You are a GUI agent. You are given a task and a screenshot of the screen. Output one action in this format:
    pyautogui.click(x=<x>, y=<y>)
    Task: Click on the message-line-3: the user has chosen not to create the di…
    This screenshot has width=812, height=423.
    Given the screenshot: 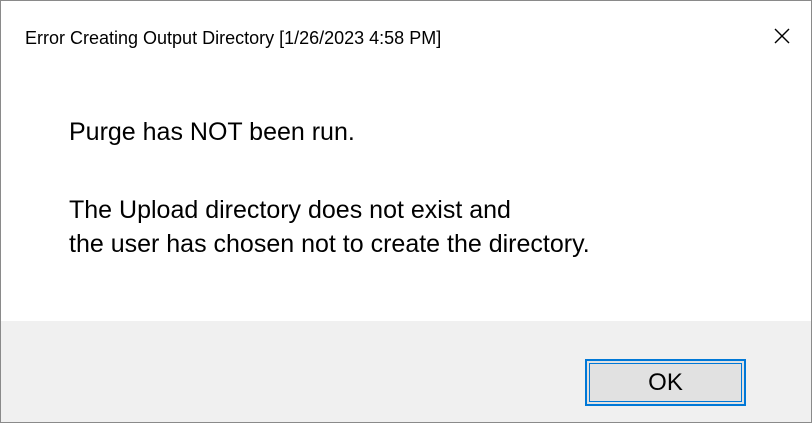 What is the action you would take?
    pyautogui.click(x=329, y=244)
    